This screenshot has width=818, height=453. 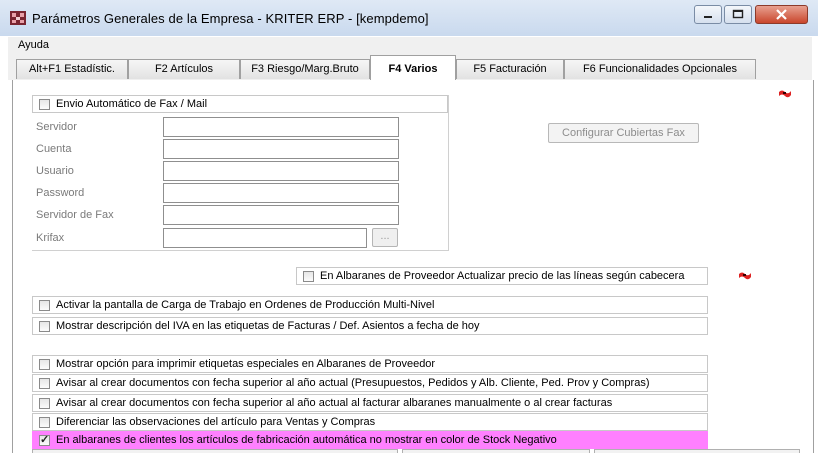 I want to click on close-button, so click(x=781, y=14).